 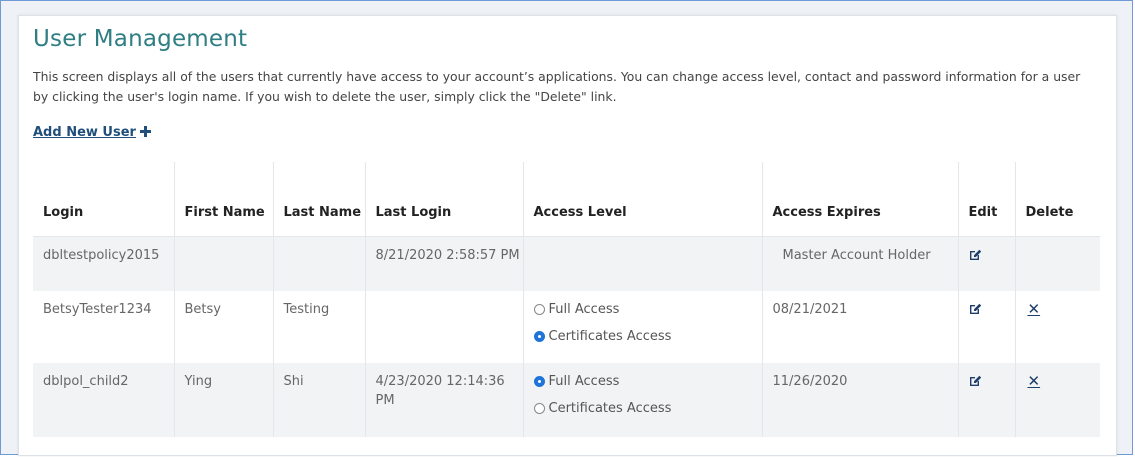 What do you see at coordinates (1057, 263) in the screenshot?
I see `cell-delete` at bounding box center [1057, 263].